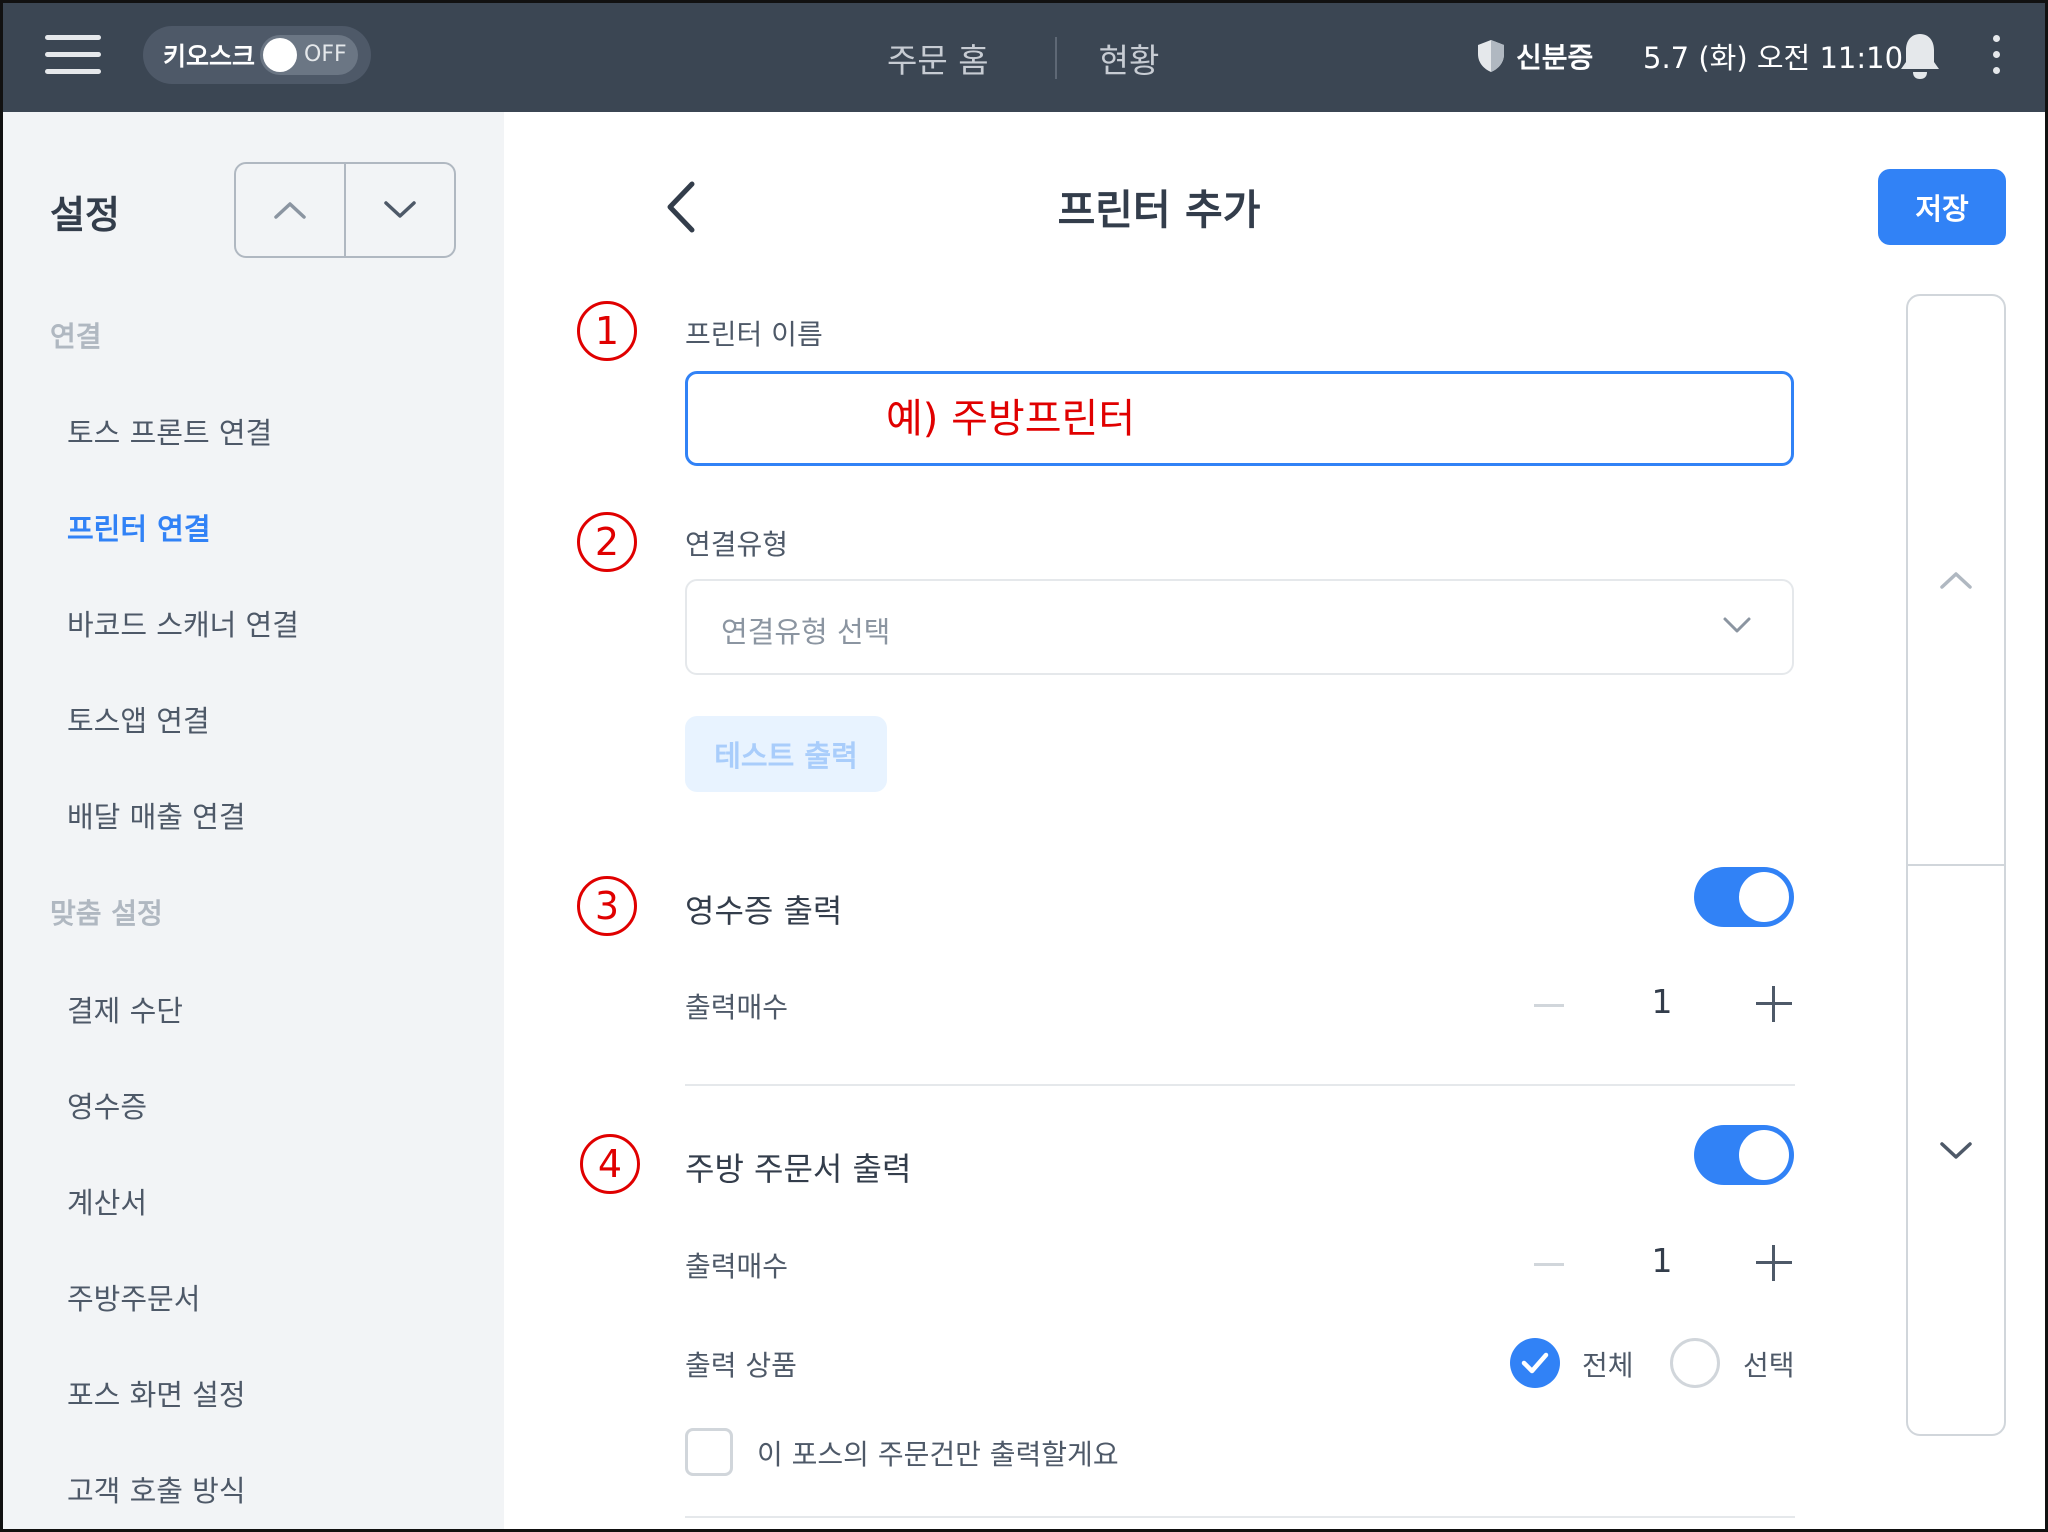 The height and width of the screenshot is (1532, 2048). I want to click on kitchen-copies-stepper: 1, so click(1663, 1263).